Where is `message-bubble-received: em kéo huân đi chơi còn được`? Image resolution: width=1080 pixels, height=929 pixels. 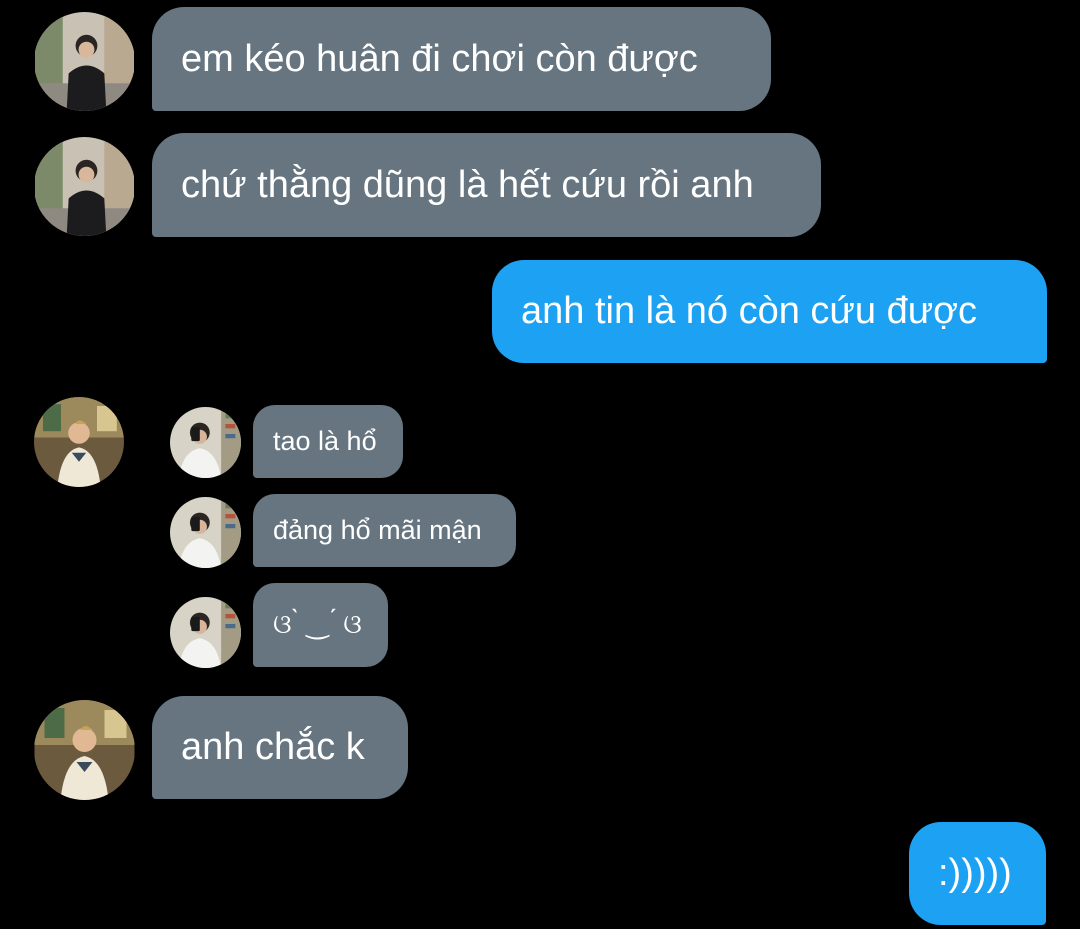 message-bubble-received: em kéo huân đi chơi còn được is located at coordinates (461, 59).